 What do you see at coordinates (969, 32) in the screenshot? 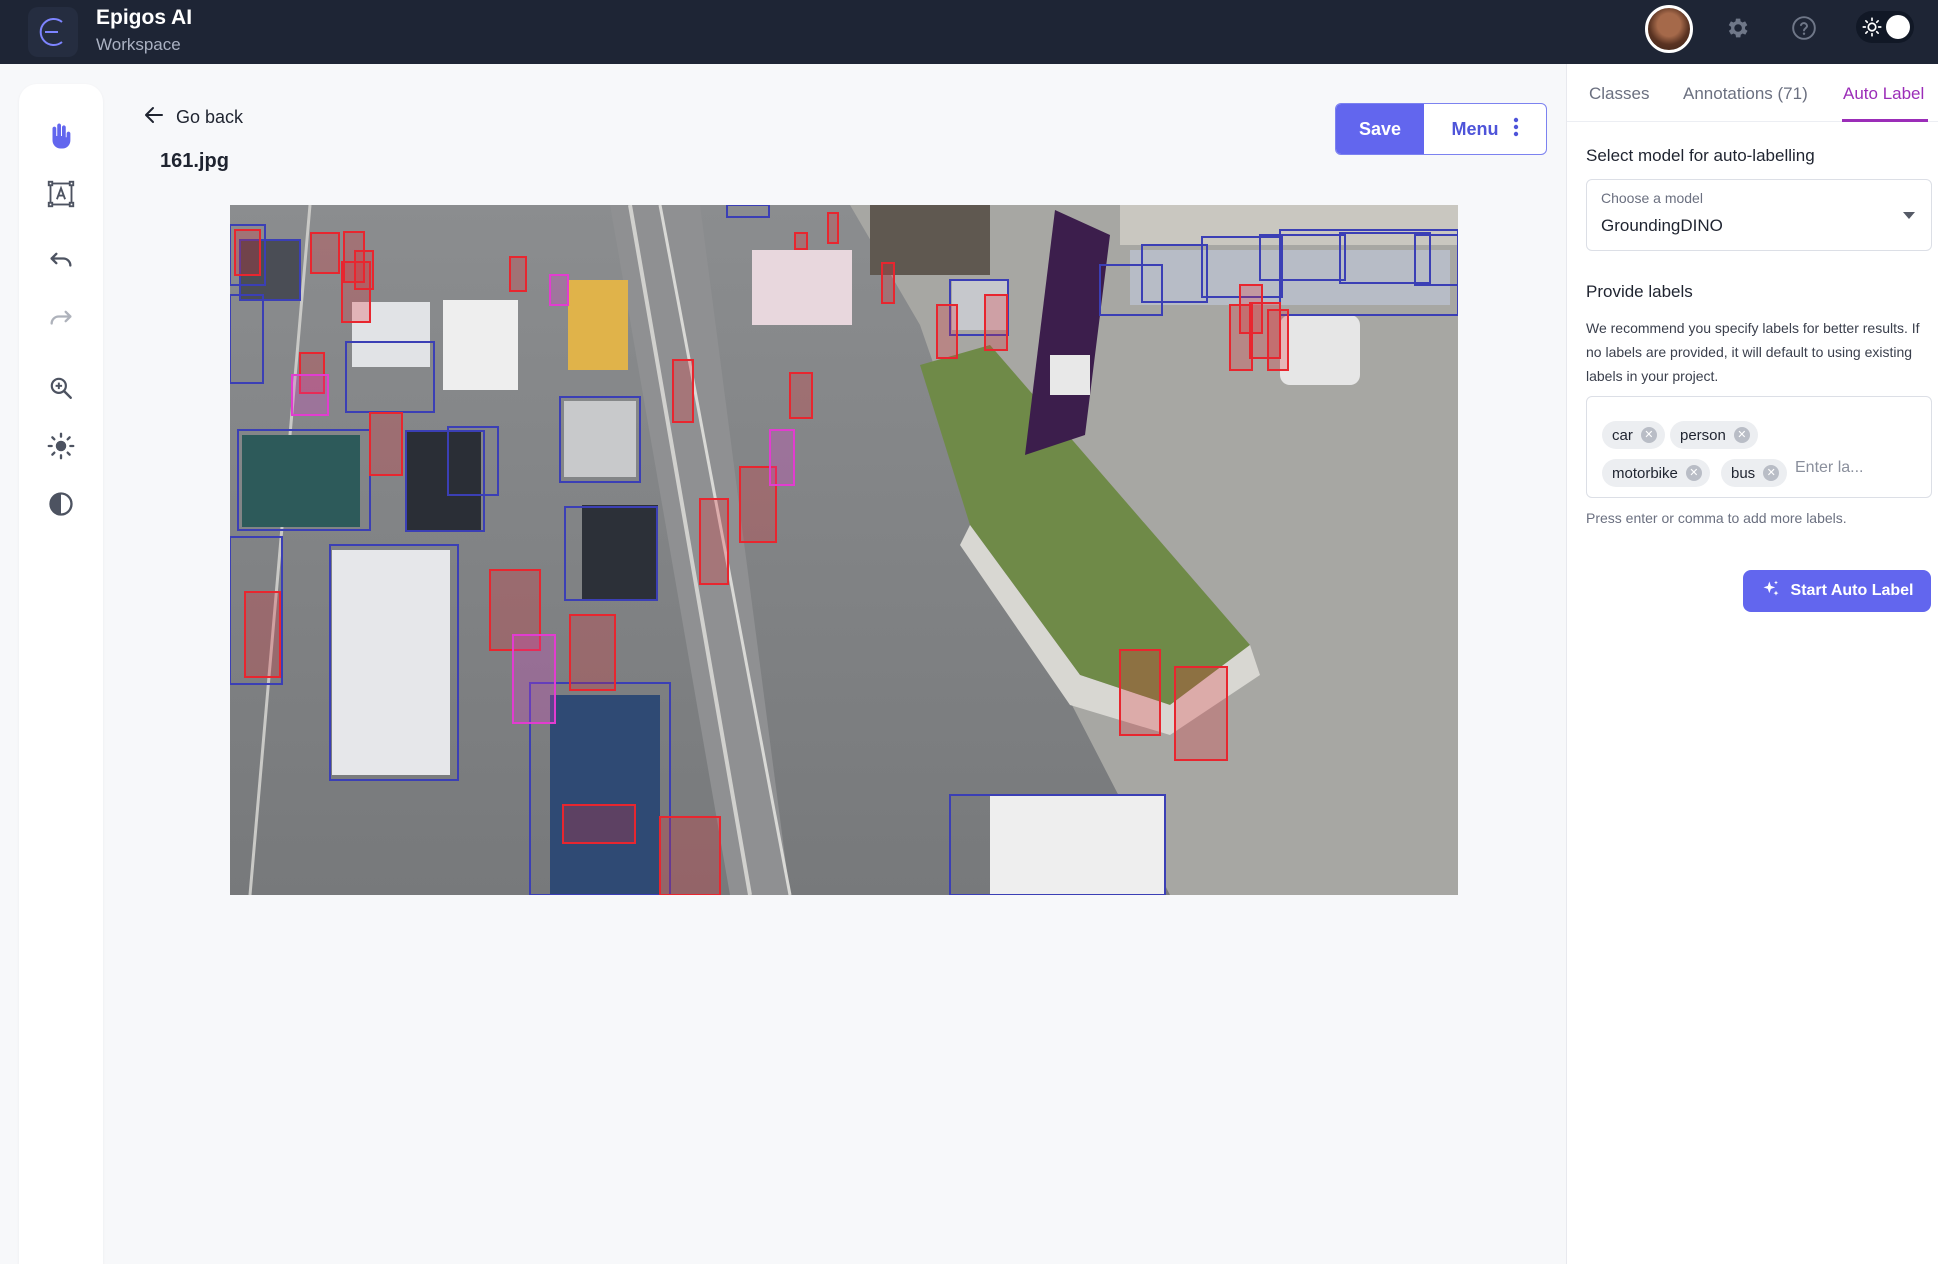
I see `top-bar: Epigos AI Workspace` at bounding box center [969, 32].